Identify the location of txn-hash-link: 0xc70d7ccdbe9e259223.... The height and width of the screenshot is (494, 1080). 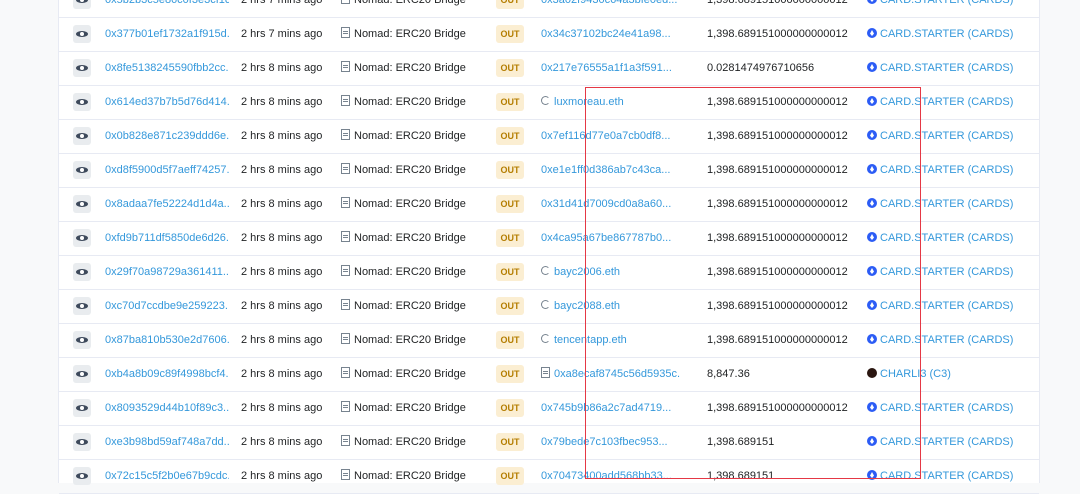
(167, 306).